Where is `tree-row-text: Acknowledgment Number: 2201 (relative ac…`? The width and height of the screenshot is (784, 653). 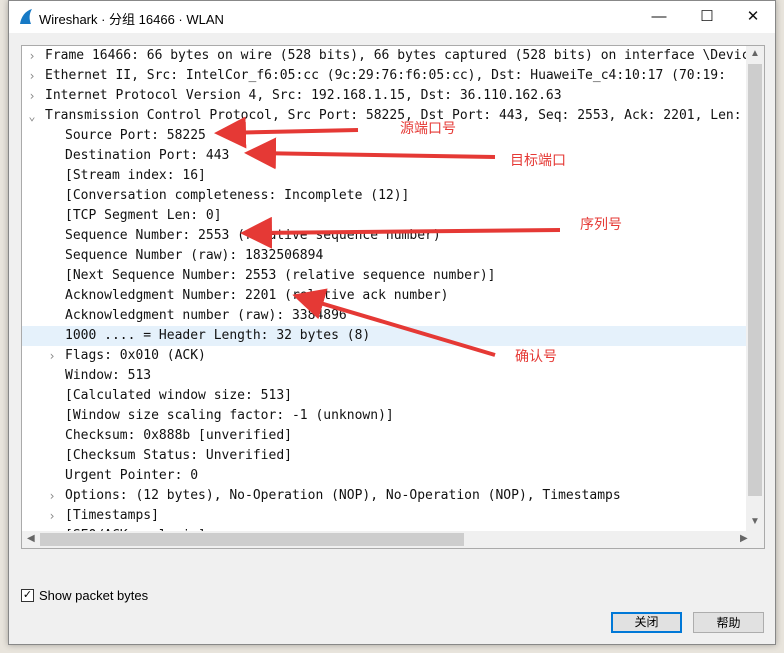
tree-row-text: Acknowledgment Number: 2201 (relative ac… is located at coordinates (257, 295).